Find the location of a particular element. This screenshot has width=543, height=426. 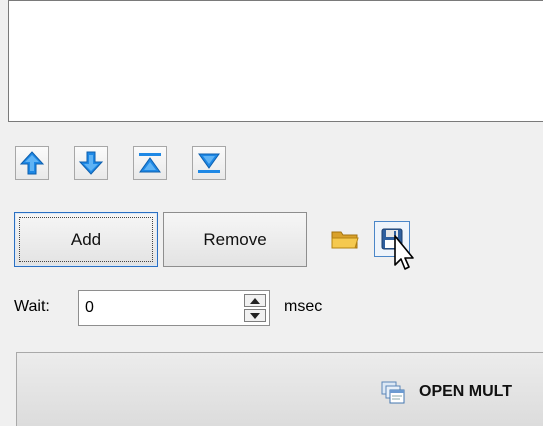

spinner-down-button is located at coordinates (255, 315).